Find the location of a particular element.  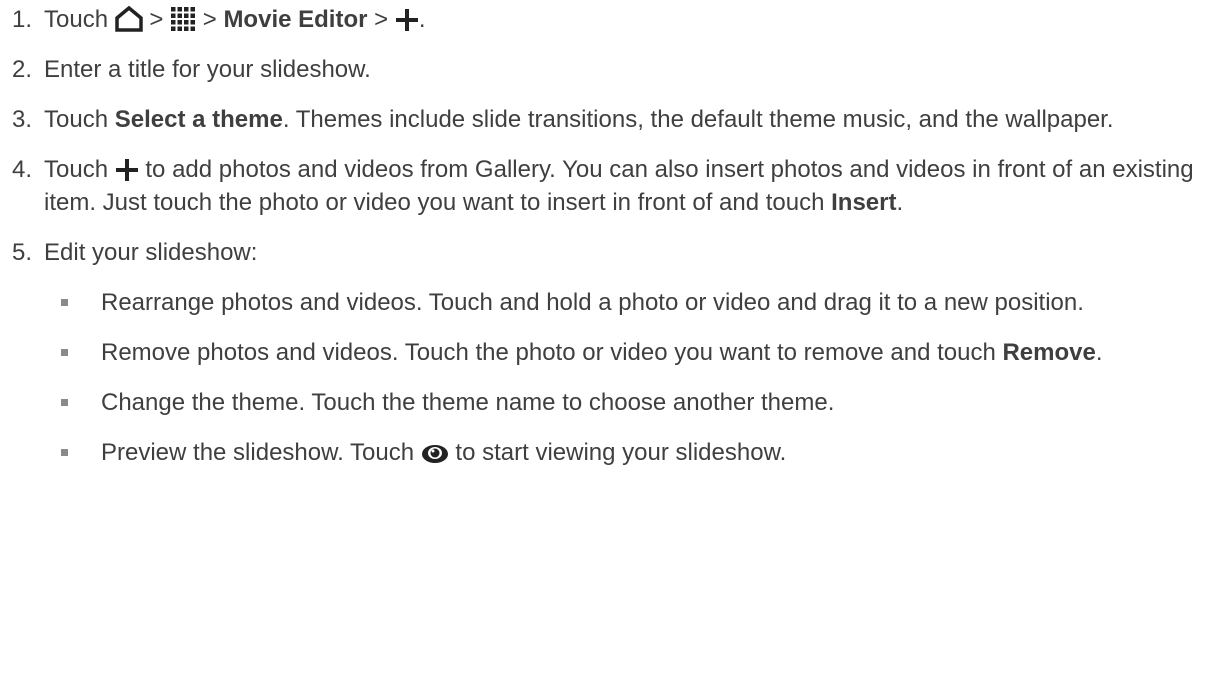

step-text: Enter a title for your slideshow. is located at coordinates (207, 69).